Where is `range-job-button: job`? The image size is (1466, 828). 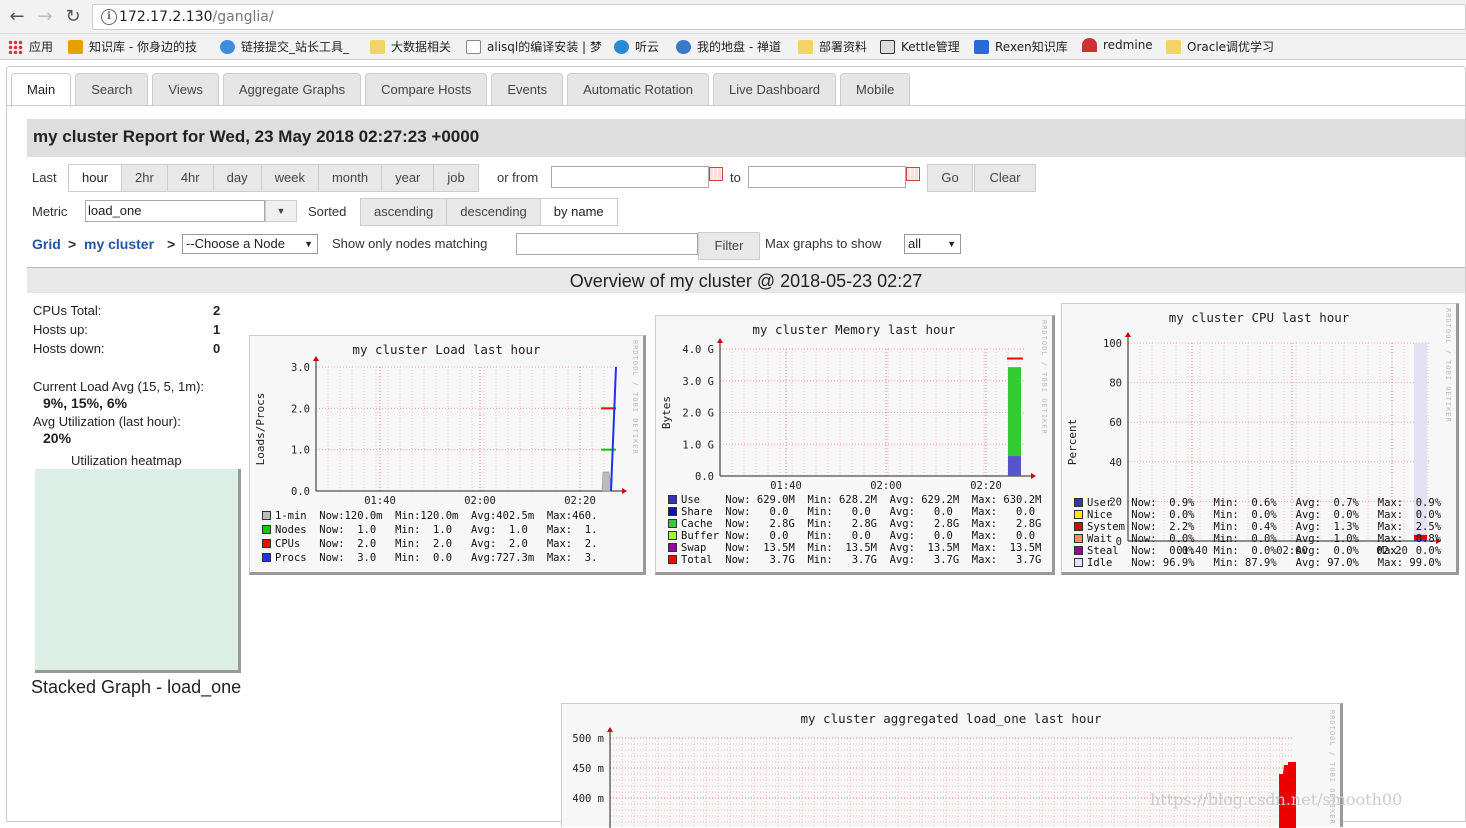
range-job-button: job is located at coordinates (456, 178).